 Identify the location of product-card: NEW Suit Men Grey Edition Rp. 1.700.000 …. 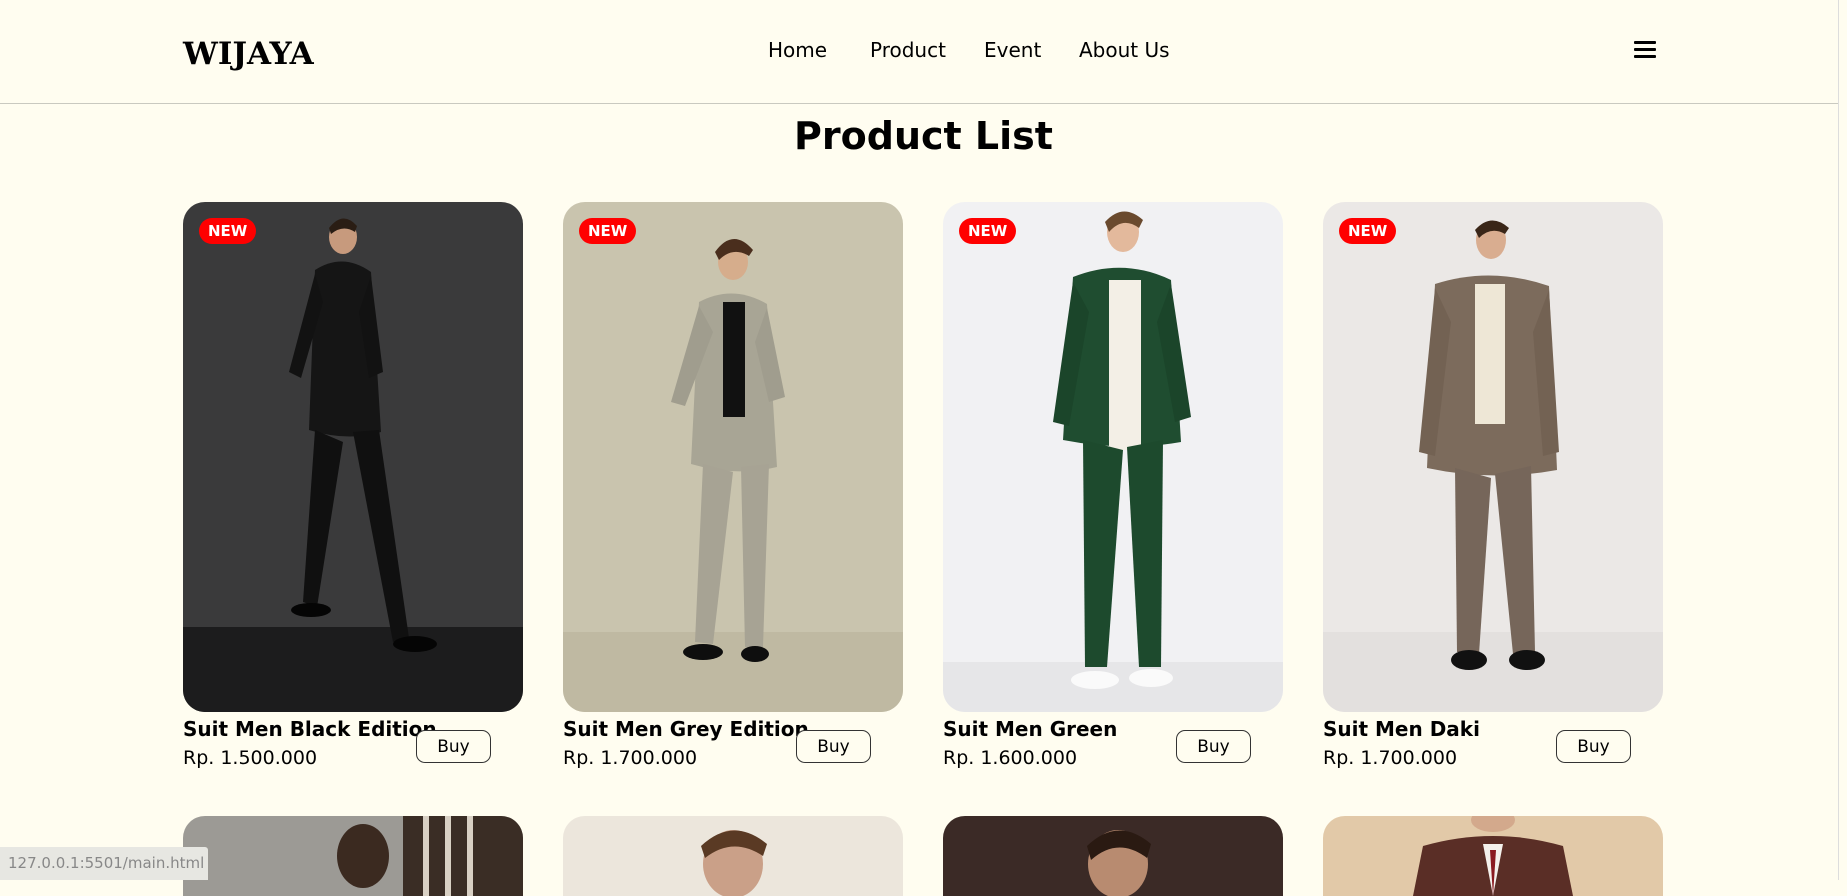
(733, 485).